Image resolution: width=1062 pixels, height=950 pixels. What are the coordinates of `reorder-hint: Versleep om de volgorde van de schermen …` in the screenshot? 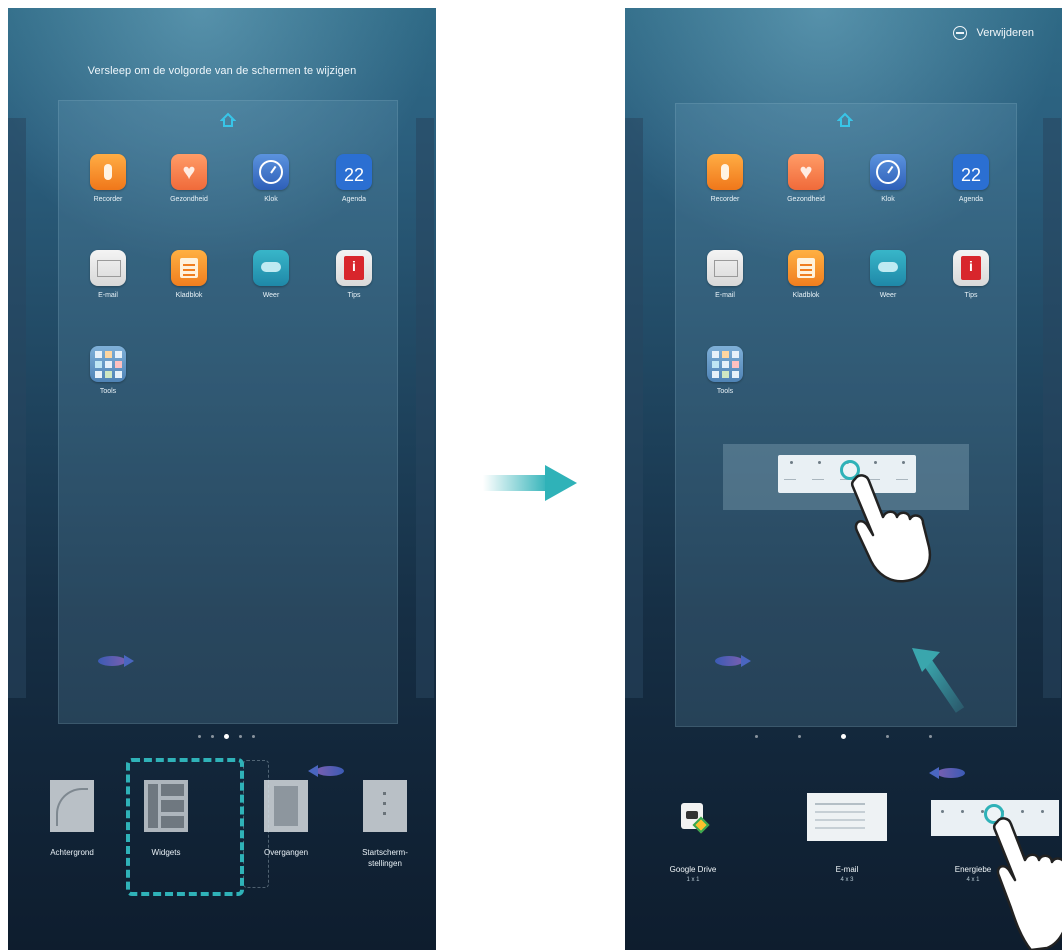 It's located at (222, 71).